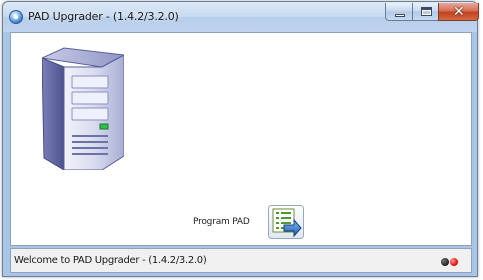 The width and height of the screenshot is (483, 280). What do you see at coordinates (454, 262) in the screenshot?
I see `error-led-icon` at bounding box center [454, 262].